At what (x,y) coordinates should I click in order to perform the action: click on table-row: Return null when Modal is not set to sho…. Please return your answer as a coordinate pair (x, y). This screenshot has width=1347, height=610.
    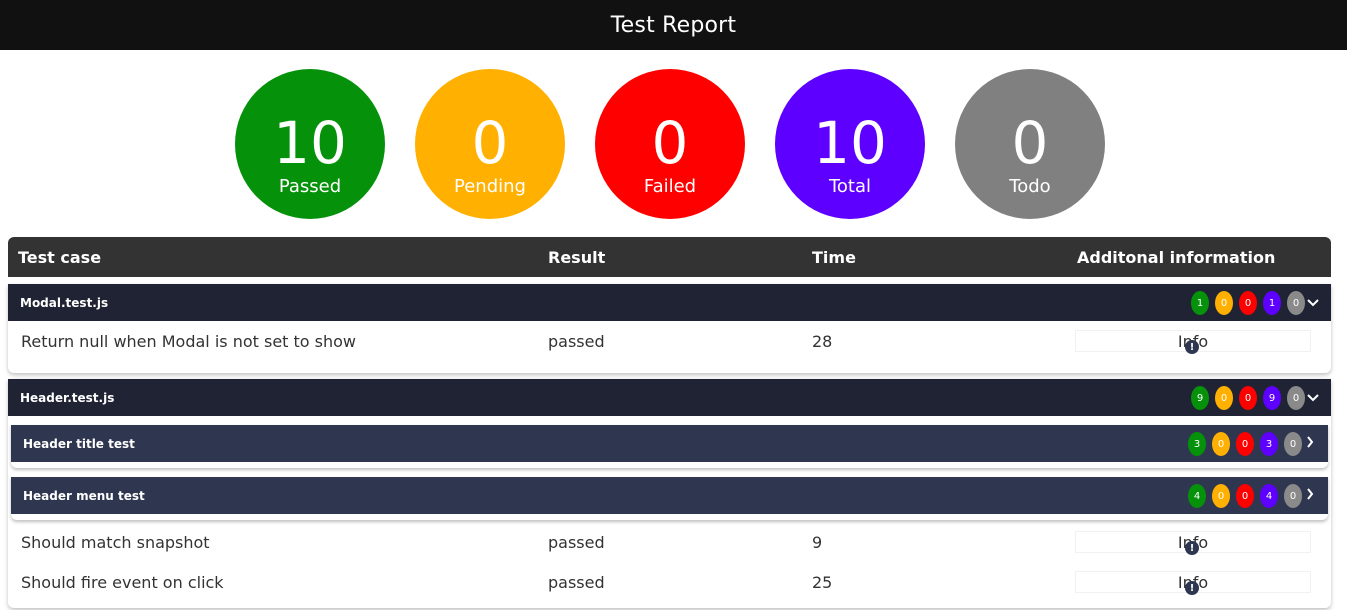
    Looking at the image, I should click on (669, 341).